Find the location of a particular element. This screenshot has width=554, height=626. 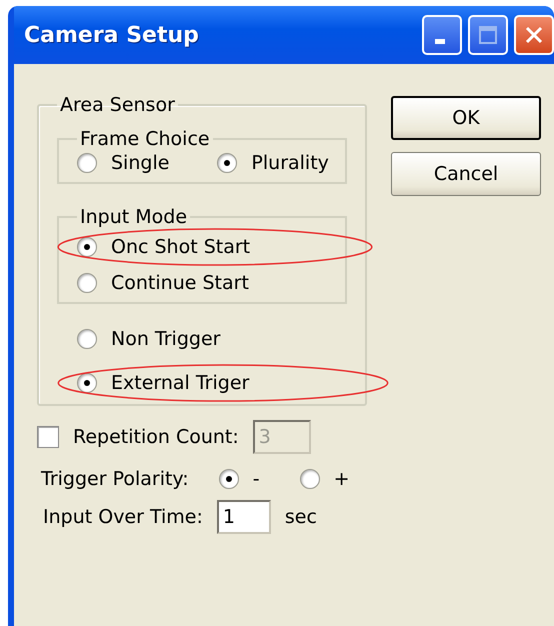

close-button is located at coordinates (534, 35).